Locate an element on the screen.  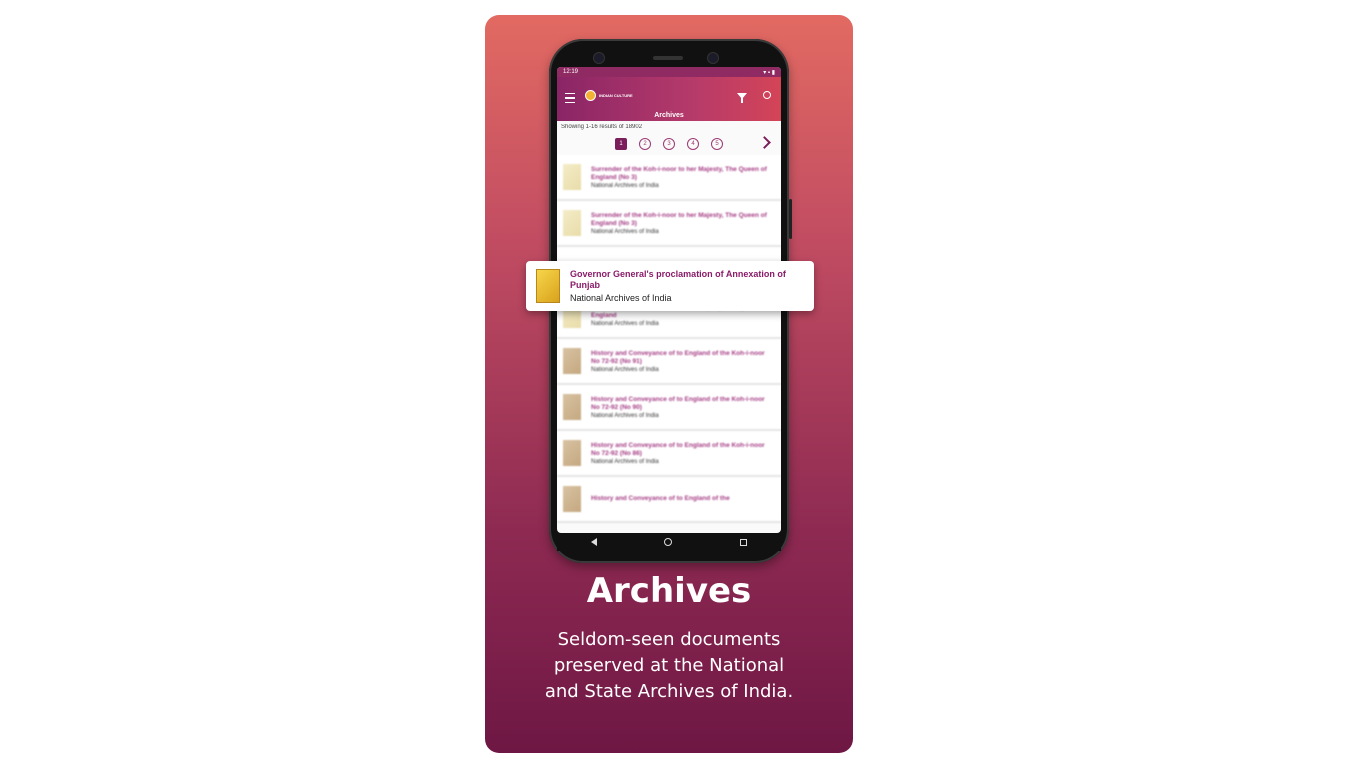
android-nav-bar is located at coordinates (669, 542).